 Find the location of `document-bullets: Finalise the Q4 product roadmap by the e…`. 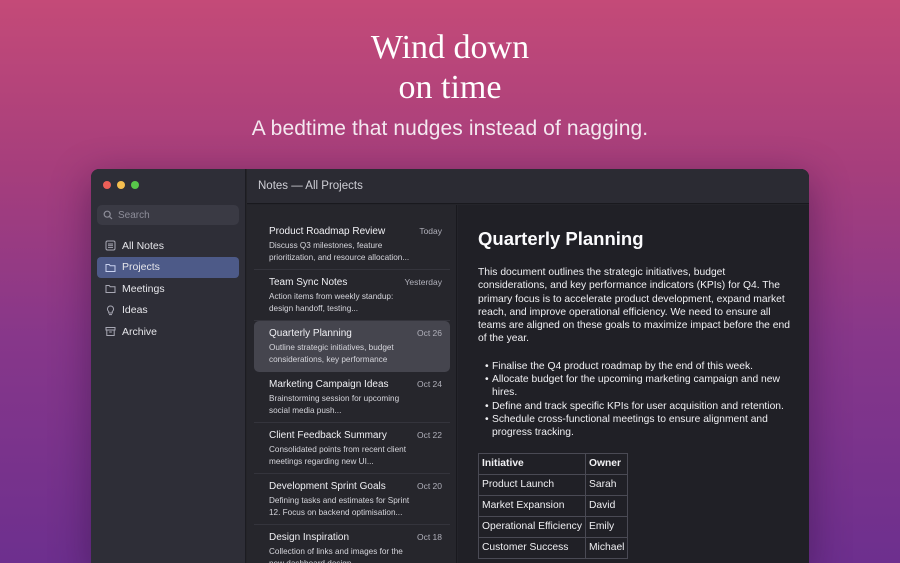

document-bullets: Finalise the Q4 product roadmap by the e… is located at coordinates (633, 400).